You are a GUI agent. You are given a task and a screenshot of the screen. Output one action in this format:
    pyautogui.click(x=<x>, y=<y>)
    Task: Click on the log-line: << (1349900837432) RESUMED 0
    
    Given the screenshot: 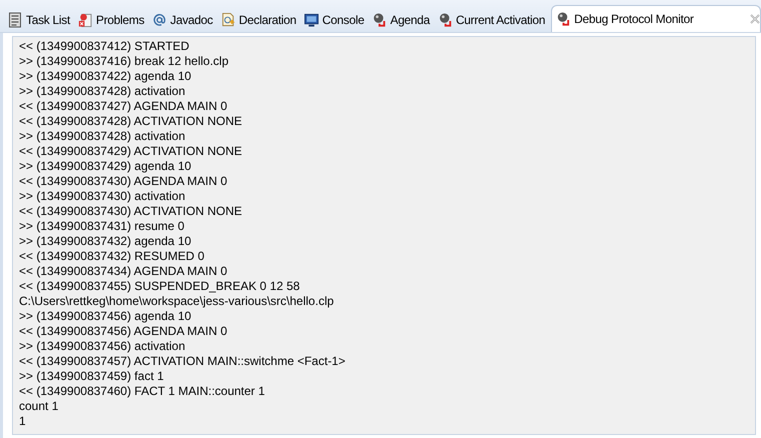 What is the action you would take?
    pyautogui.click(x=112, y=256)
    